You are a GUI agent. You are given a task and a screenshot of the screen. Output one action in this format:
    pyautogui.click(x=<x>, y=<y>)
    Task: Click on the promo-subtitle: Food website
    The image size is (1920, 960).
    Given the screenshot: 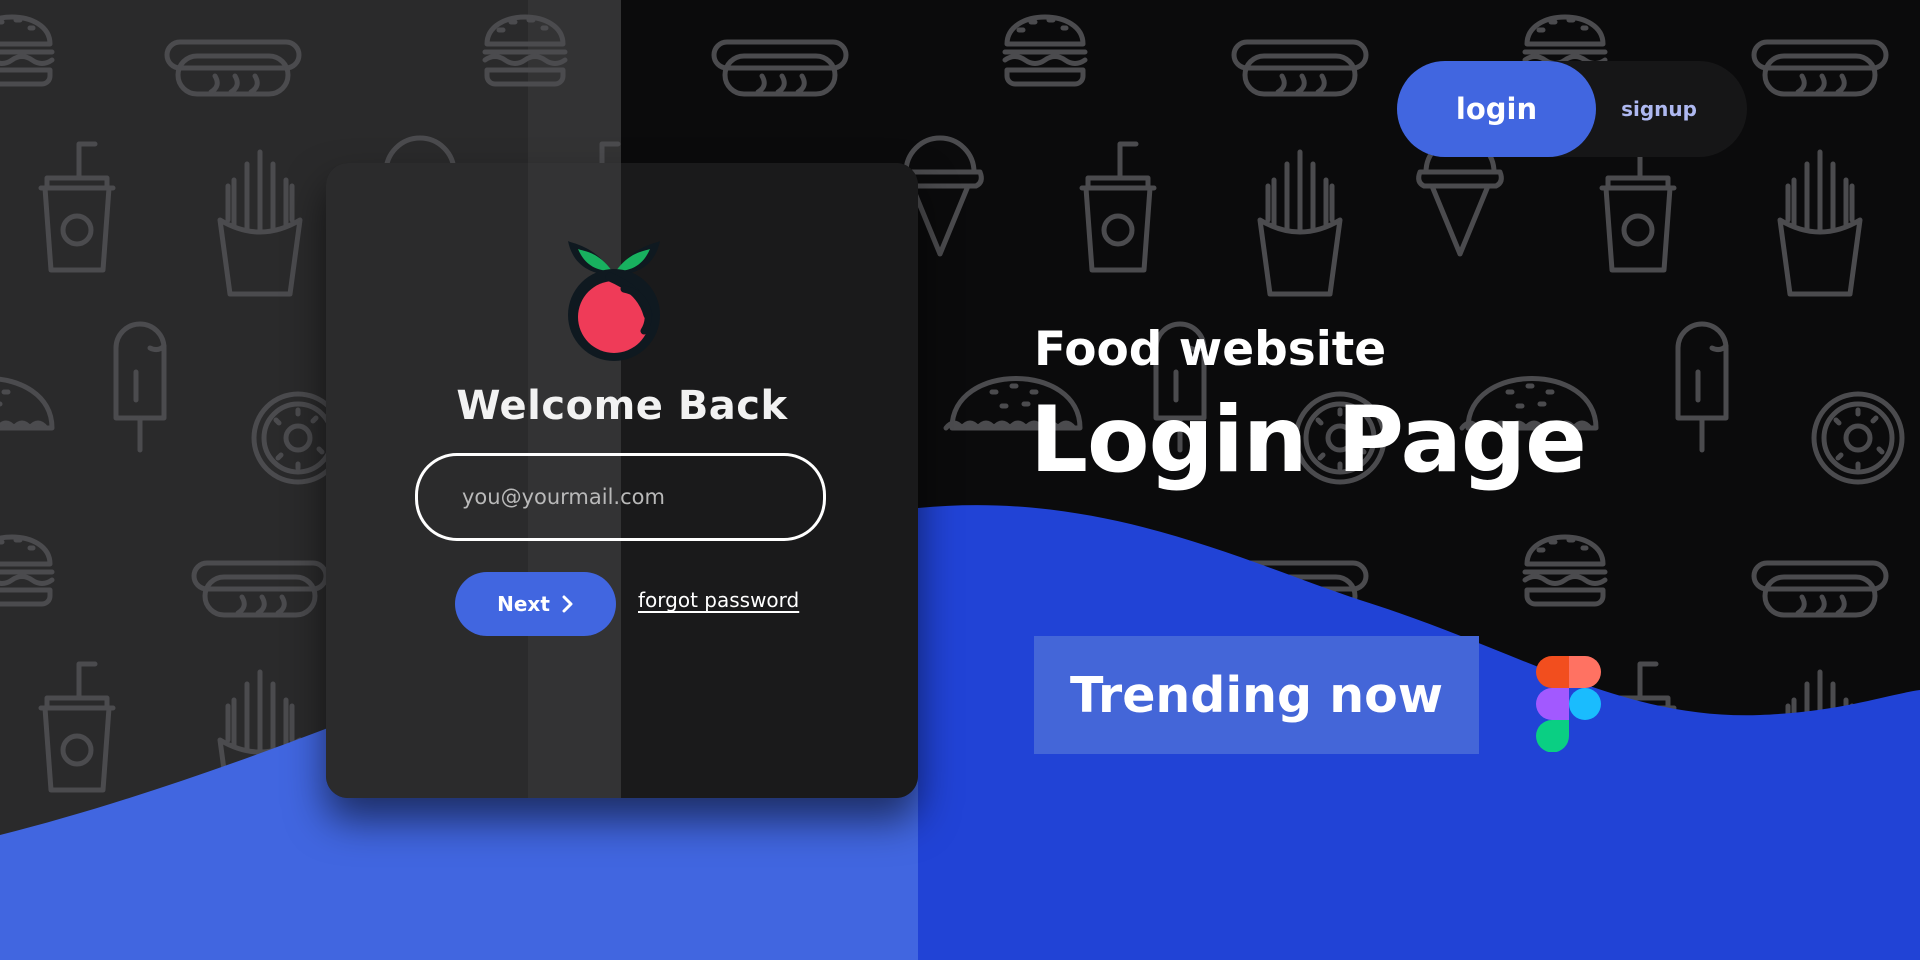 What is the action you would take?
    pyautogui.click(x=1210, y=349)
    